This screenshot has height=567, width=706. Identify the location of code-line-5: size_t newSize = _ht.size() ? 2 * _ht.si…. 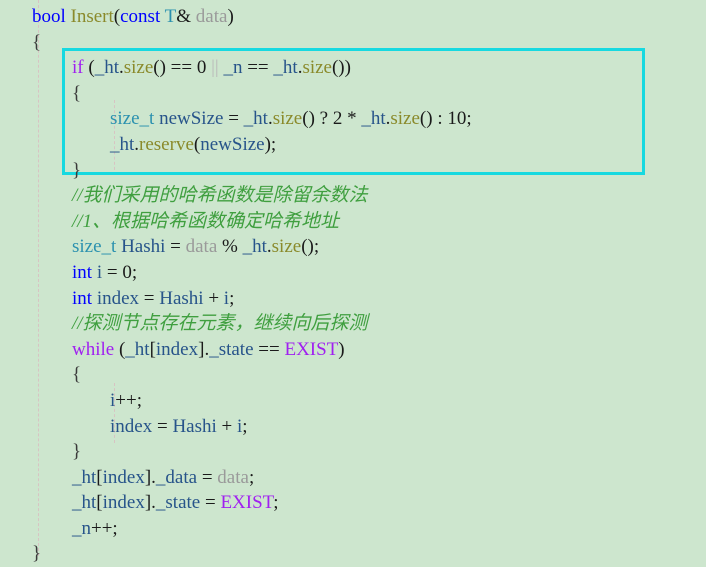
(353, 119).